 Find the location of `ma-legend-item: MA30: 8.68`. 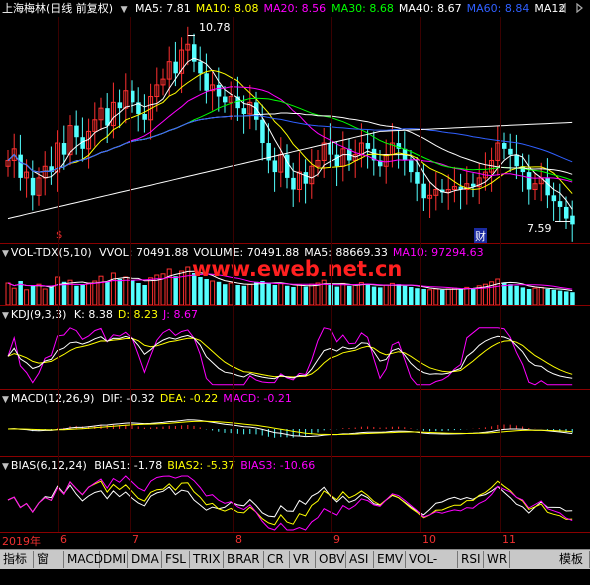

ma-legend-item: MA30: 8.68 is located at coordinates (362, 8).